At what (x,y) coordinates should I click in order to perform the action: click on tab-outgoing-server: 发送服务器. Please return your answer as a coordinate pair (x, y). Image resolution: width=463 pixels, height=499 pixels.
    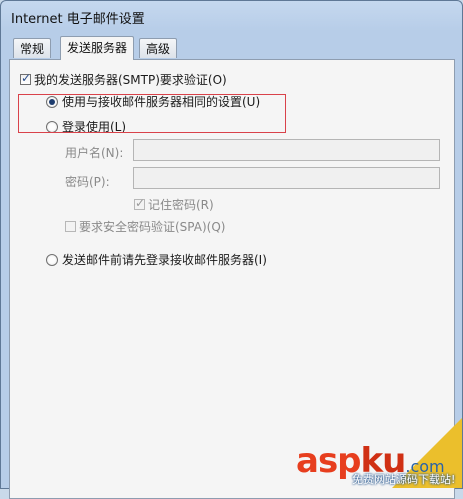
    Looking at the image, I should click on (97, 48).